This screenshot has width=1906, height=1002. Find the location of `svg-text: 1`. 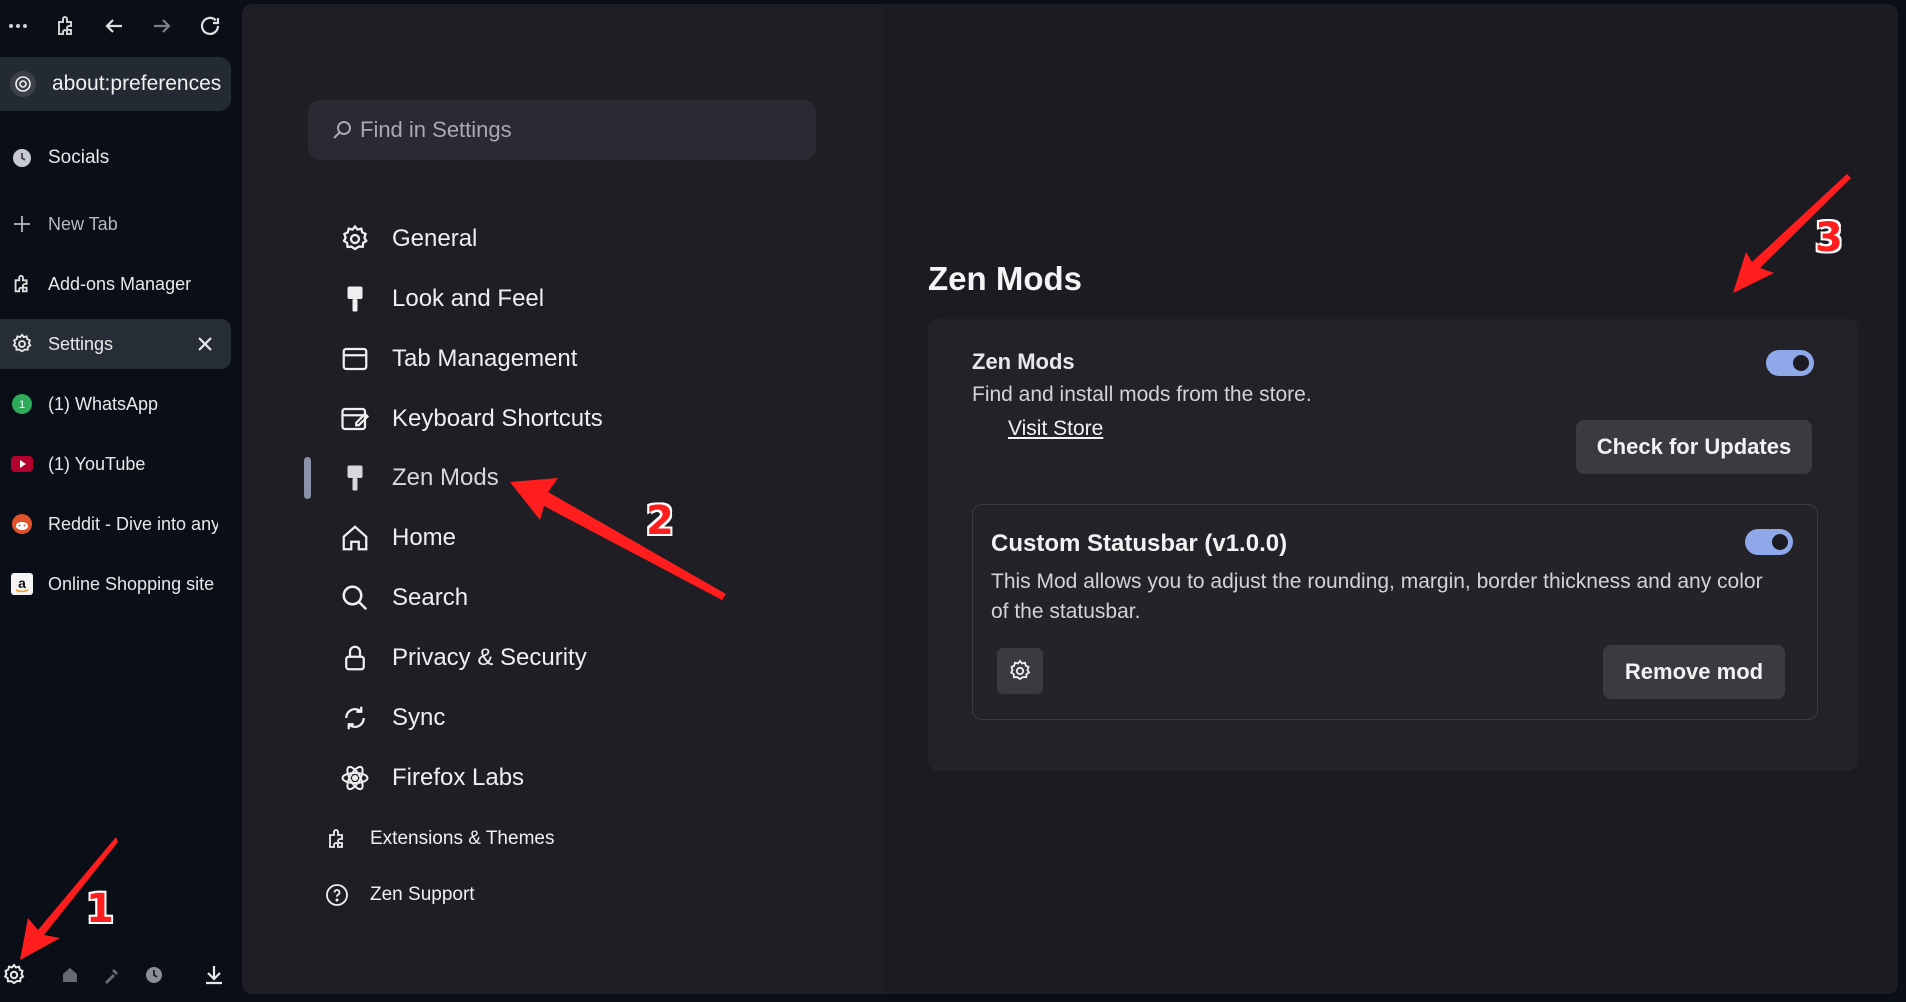

svg-text: 1 is located at coordinates (22, 405).